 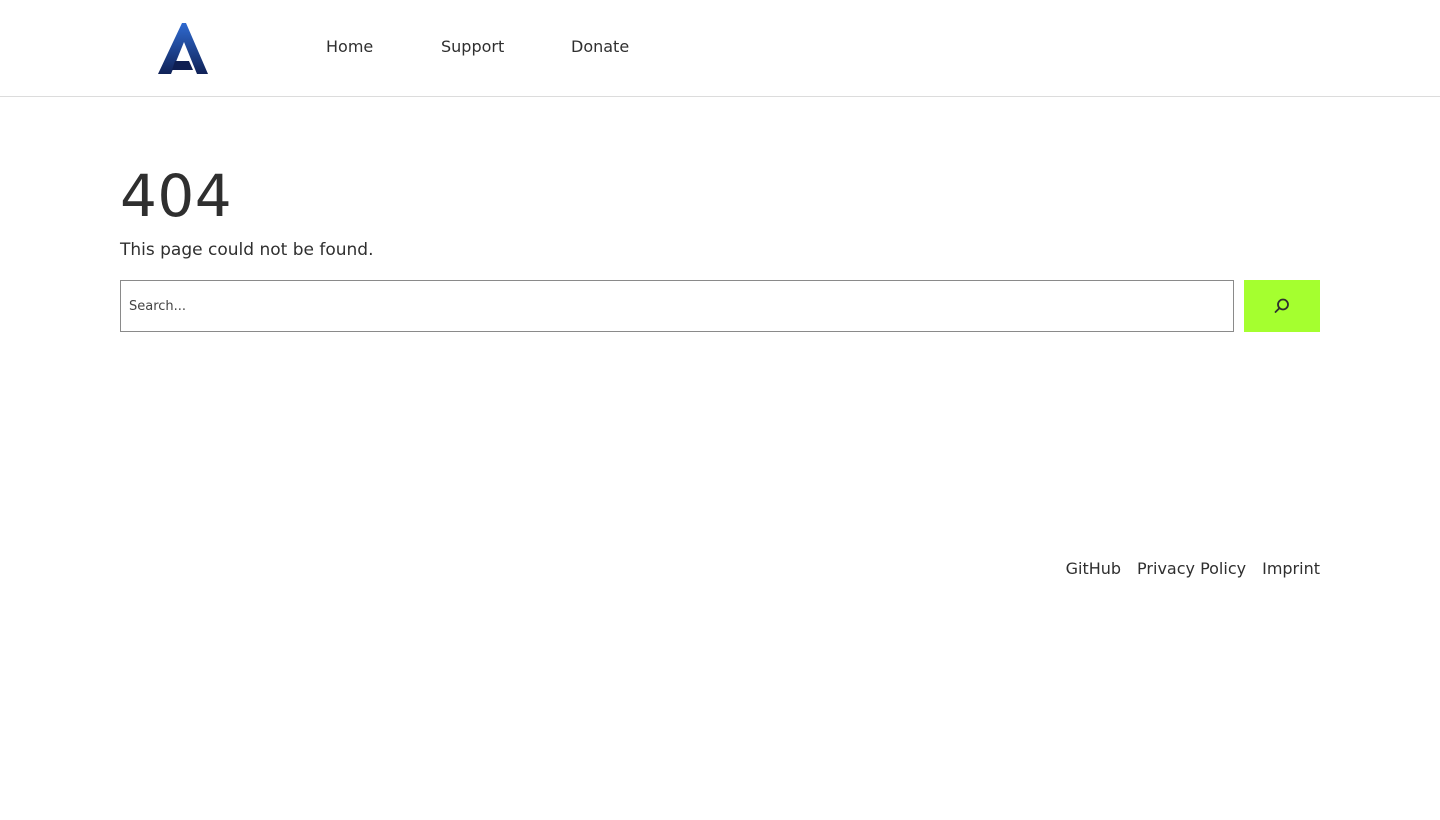 I want to click on search-form, so click(x=720, y=306).